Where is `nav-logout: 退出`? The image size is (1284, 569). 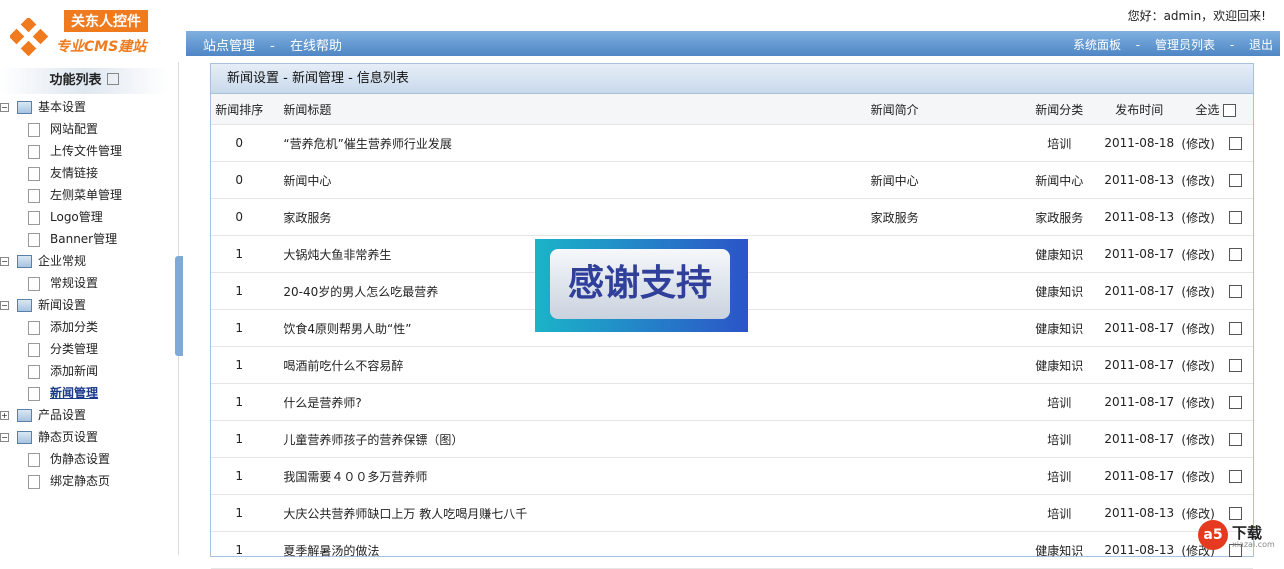 nav-logout: 退出 is located at coordinates (1261, 45).